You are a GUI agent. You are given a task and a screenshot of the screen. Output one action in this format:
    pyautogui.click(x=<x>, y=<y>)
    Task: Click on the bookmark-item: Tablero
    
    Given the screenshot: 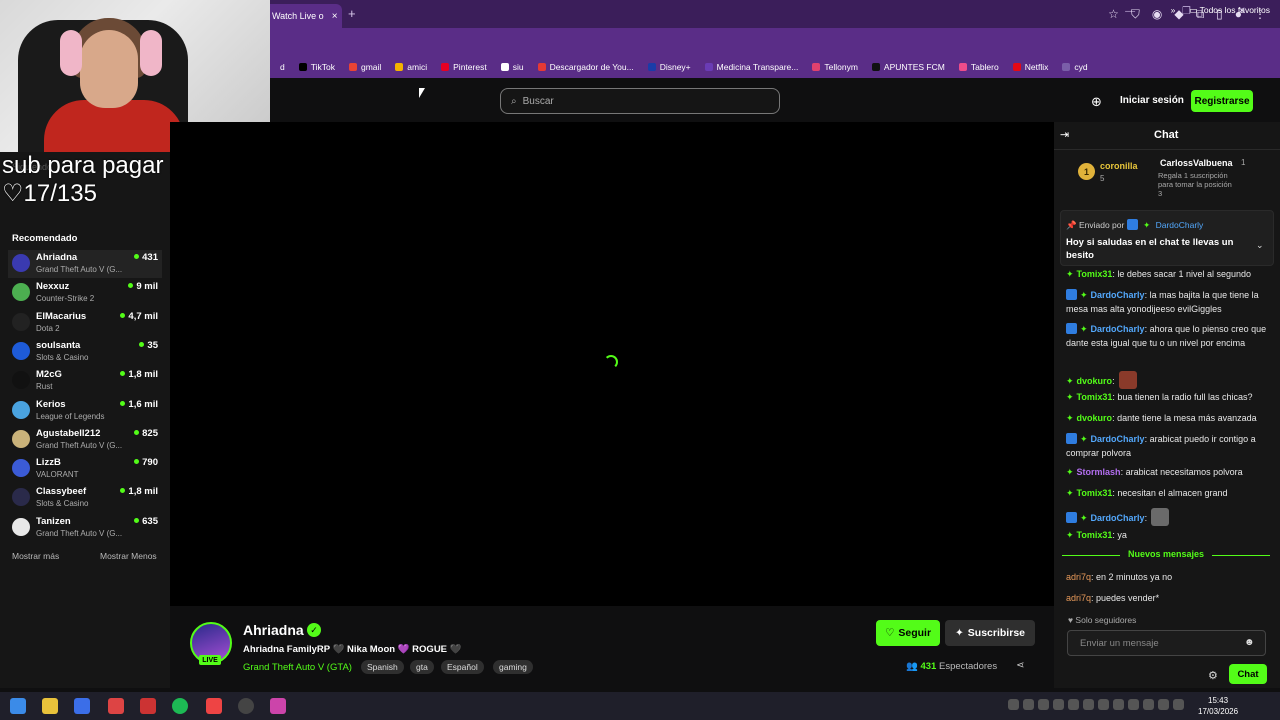 What is the action you would take?
    pyautogui.click(x=978, y=67)
    